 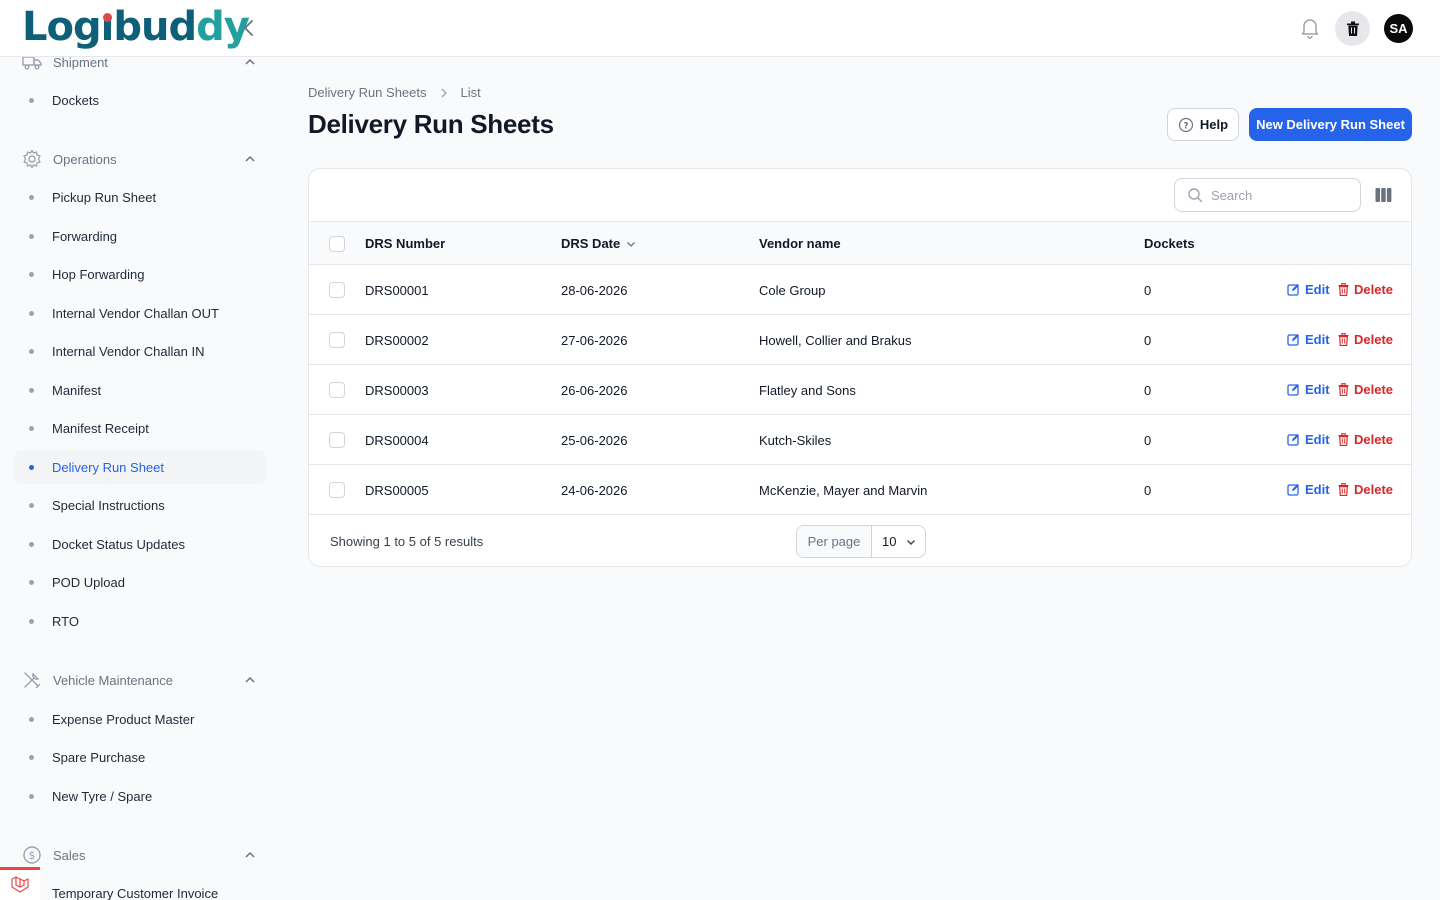 What do you see at coordinates (470, 92) in the screenshot?
I see `breadcrumb-current: List` at bounding box center [470, 92].